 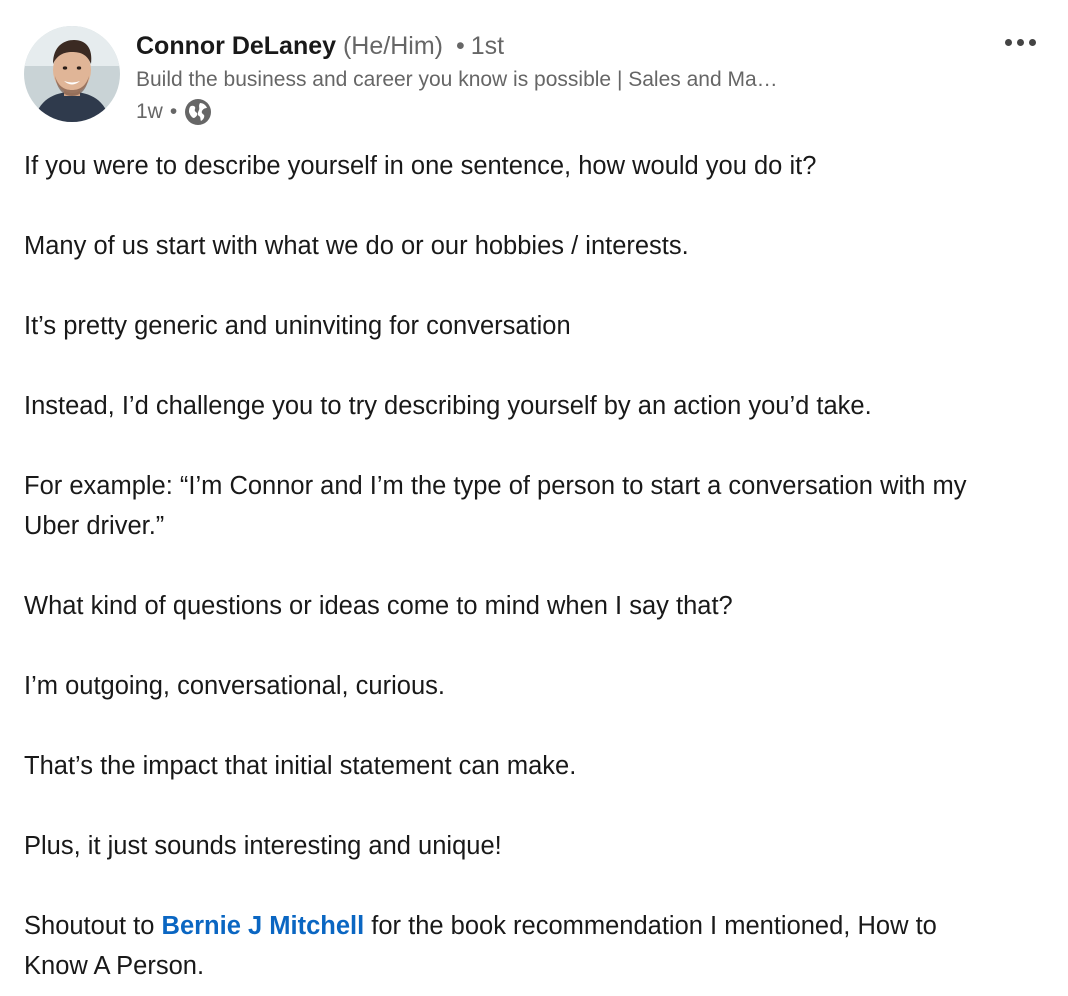 What do you see at coordinates (546, 112) in the screenshot?
I see `post-meta: 1w •` at bounding box center [546, 112].